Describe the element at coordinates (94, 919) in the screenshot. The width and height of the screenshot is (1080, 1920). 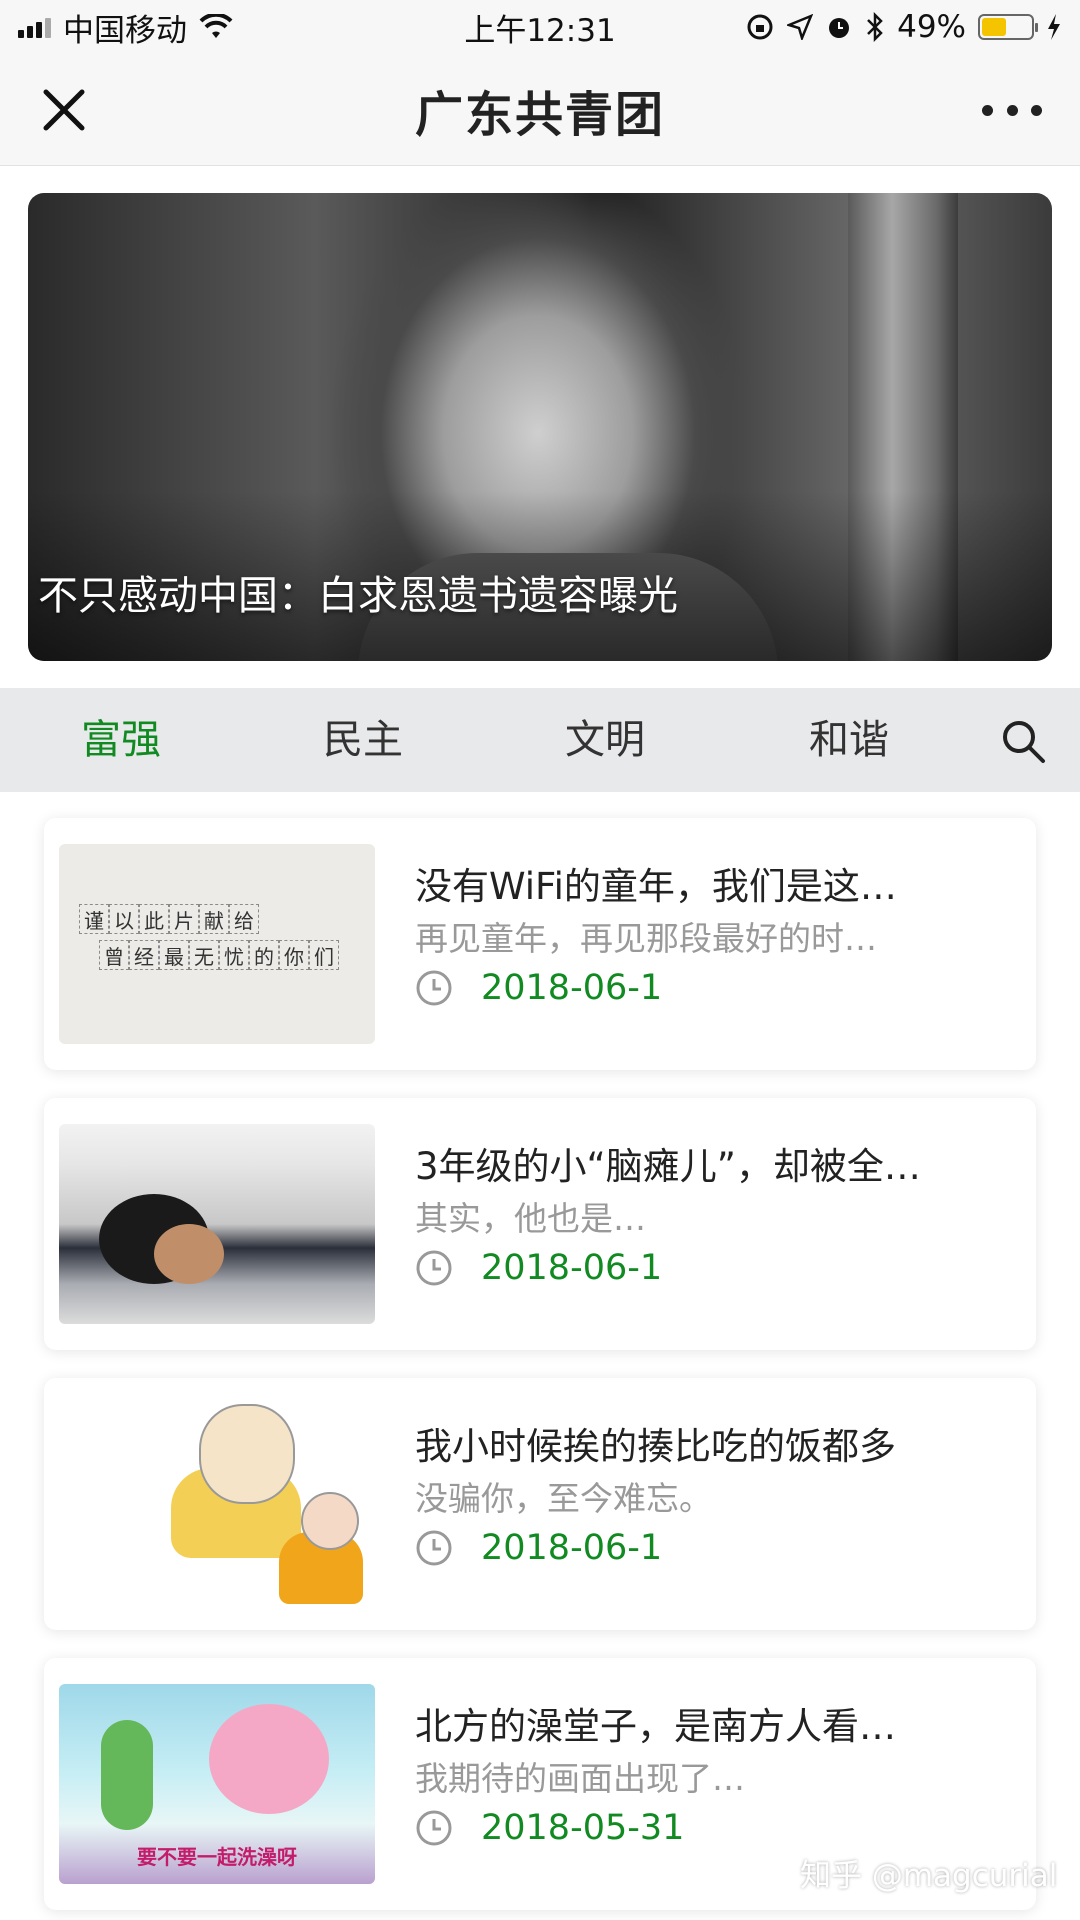
I see `thumbnail-char: 谨` at that location.